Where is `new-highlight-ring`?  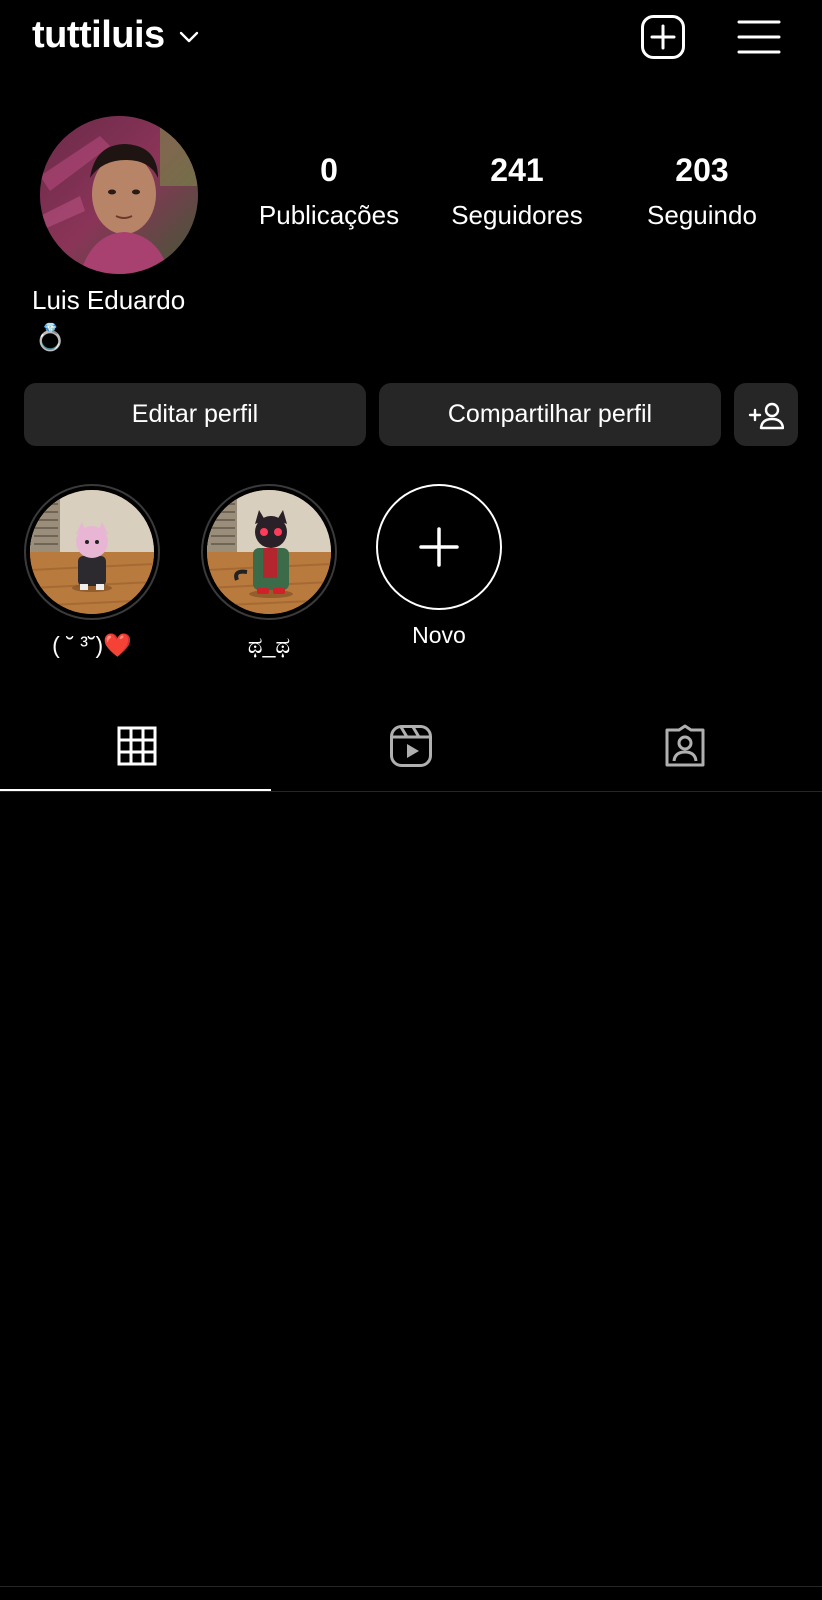
new-highlight-ring is located at coordinates (439, 547).